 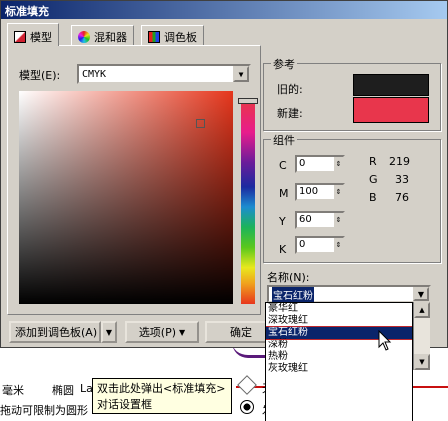 I want to click on m-value: 100, so click(x=309, y=191).